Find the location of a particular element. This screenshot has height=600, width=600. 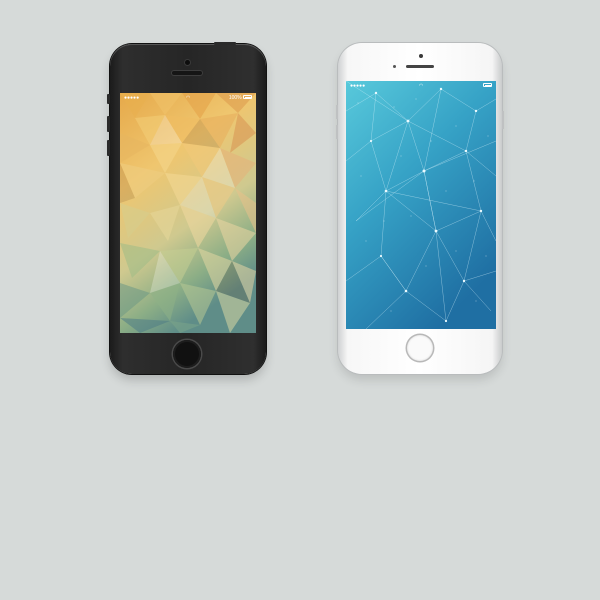

proximity-sensor-icon is located at coordinates (394, 66).